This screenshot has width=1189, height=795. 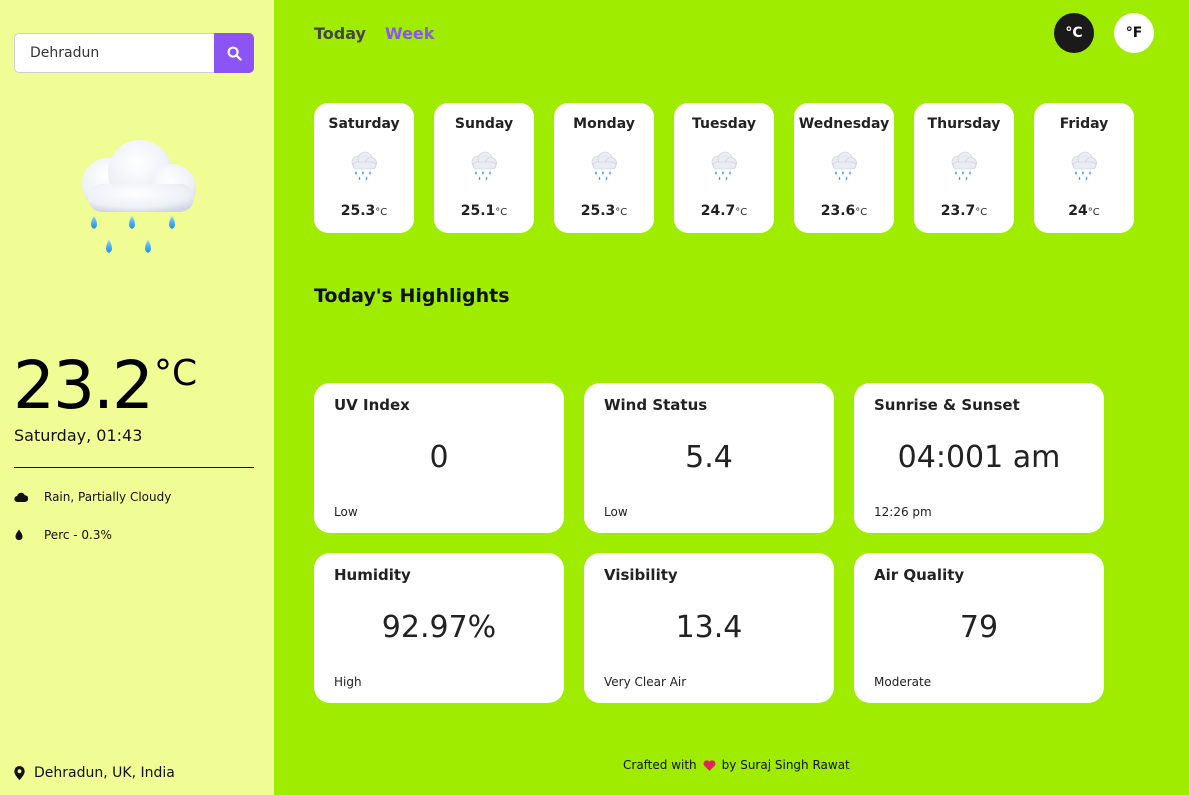 I want to click on location-text: Dehradun, UK, India, so click(x=104, y=773).